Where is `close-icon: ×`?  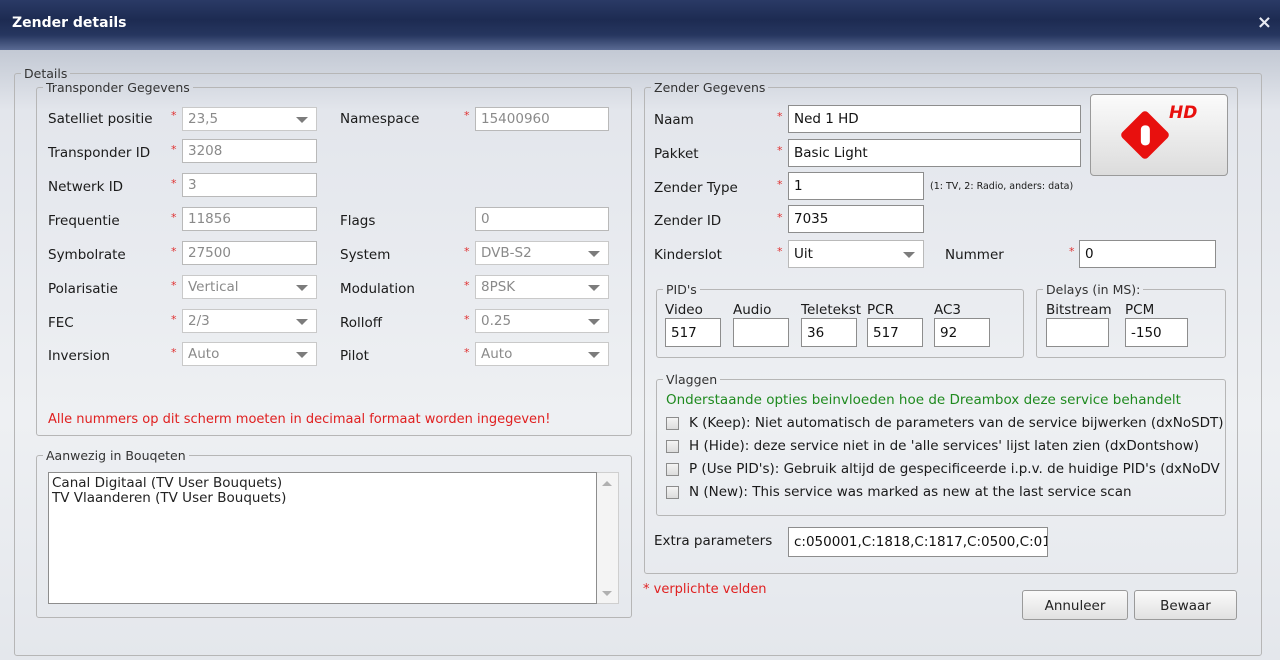 close-icon: × is located at coordinates (1264, 22).